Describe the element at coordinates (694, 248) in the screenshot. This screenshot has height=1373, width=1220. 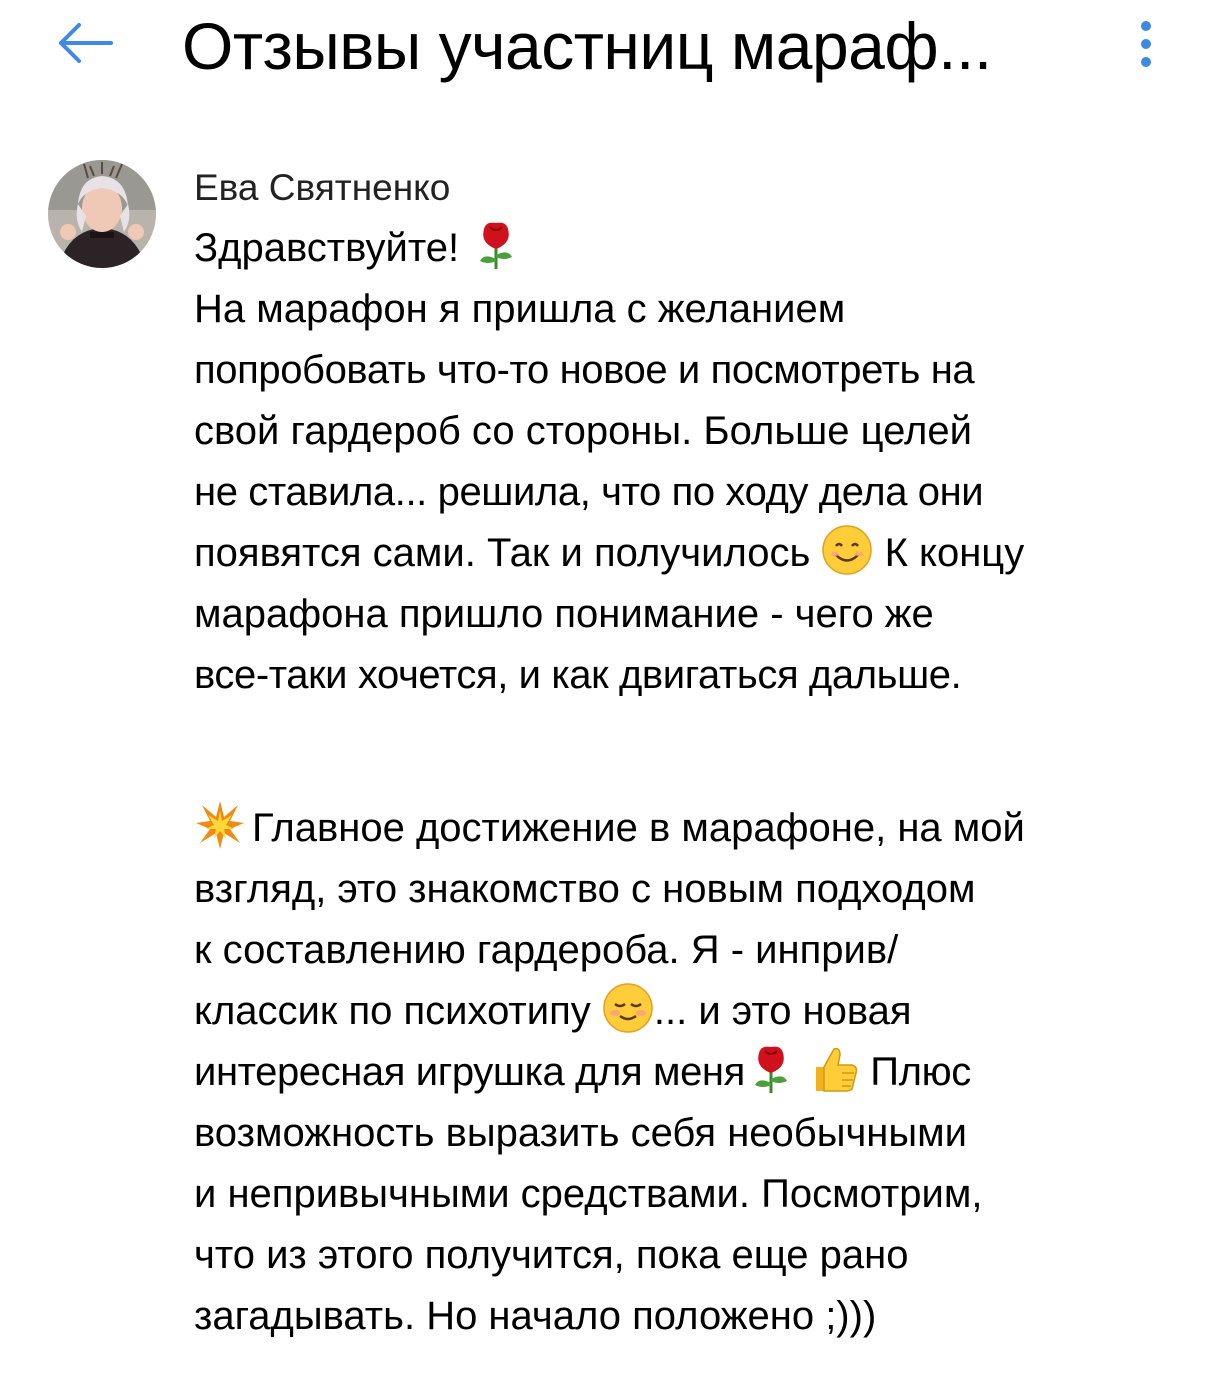
I see `comment-line: Здравствуйте!` at that location.